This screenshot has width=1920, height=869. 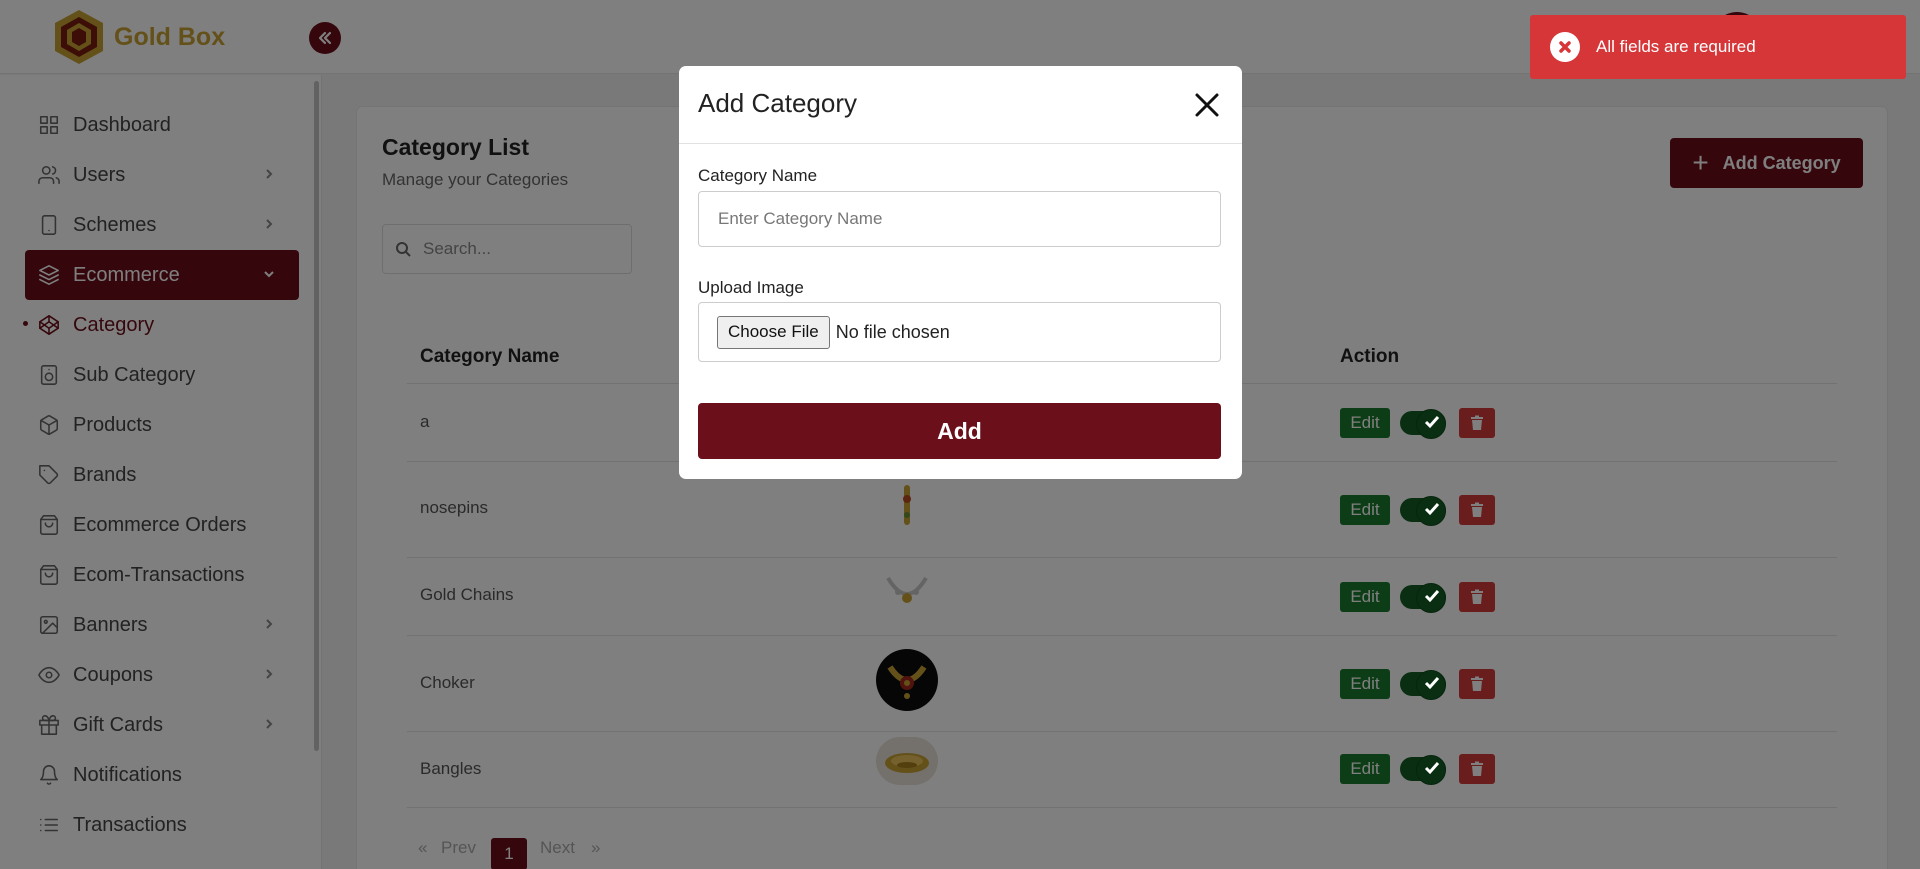 I want to click on upload-image-input: Choose File No file chosen, so click(x=959, y=332).